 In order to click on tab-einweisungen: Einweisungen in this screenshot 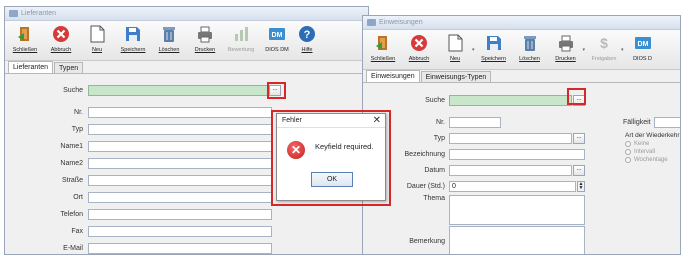, I will do `click(393, 76)`.